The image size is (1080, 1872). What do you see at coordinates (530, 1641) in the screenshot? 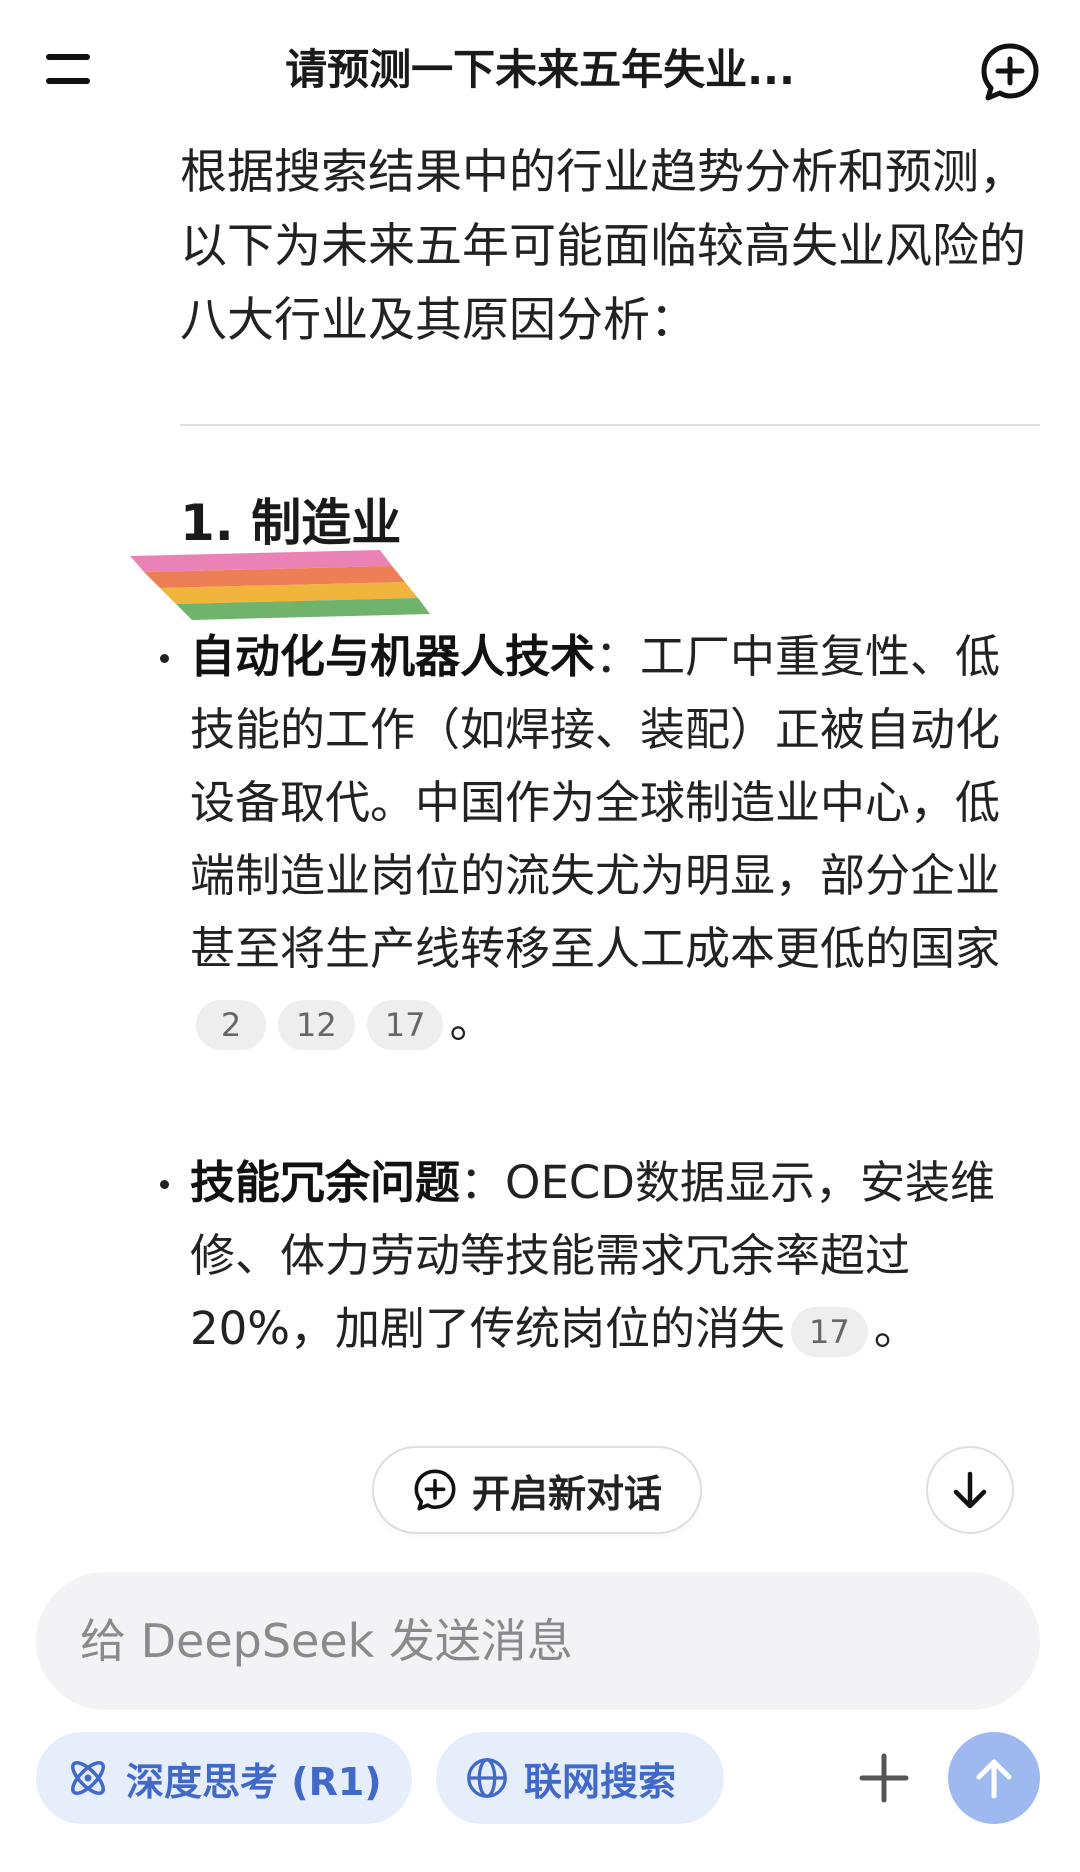
I see `message-input` at bounding box center [530, 1641].